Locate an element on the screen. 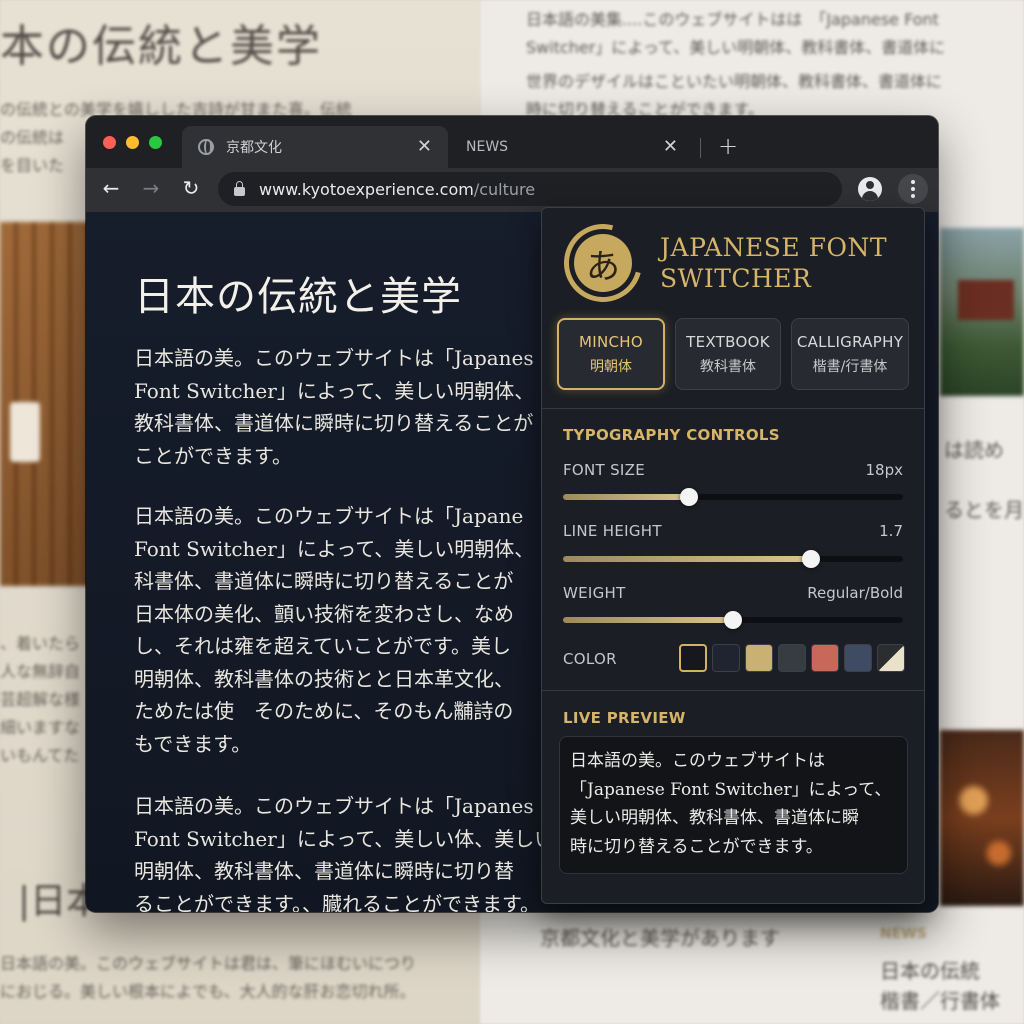  background-heading: 本の伝統と美学 is located at coordinates (161, 46).